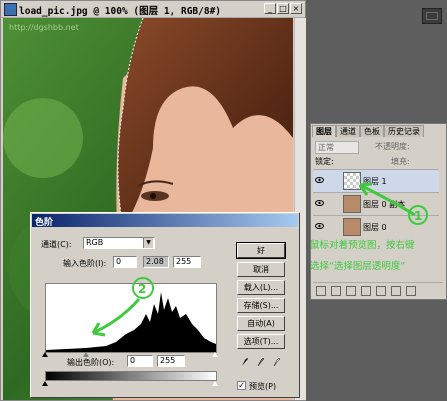 The image size is (447, 401). Describe the element at coordinates (91, 362) in the screenshot. I see `output-levels-label: 输出色阶(O):` at that location.